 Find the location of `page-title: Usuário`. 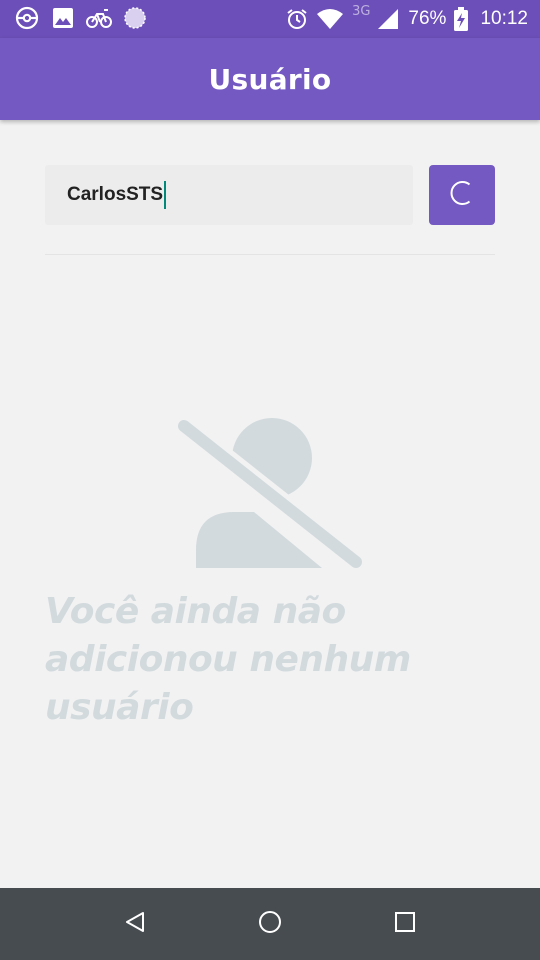

page-title: Usuário is located at coordinates (270, 79).